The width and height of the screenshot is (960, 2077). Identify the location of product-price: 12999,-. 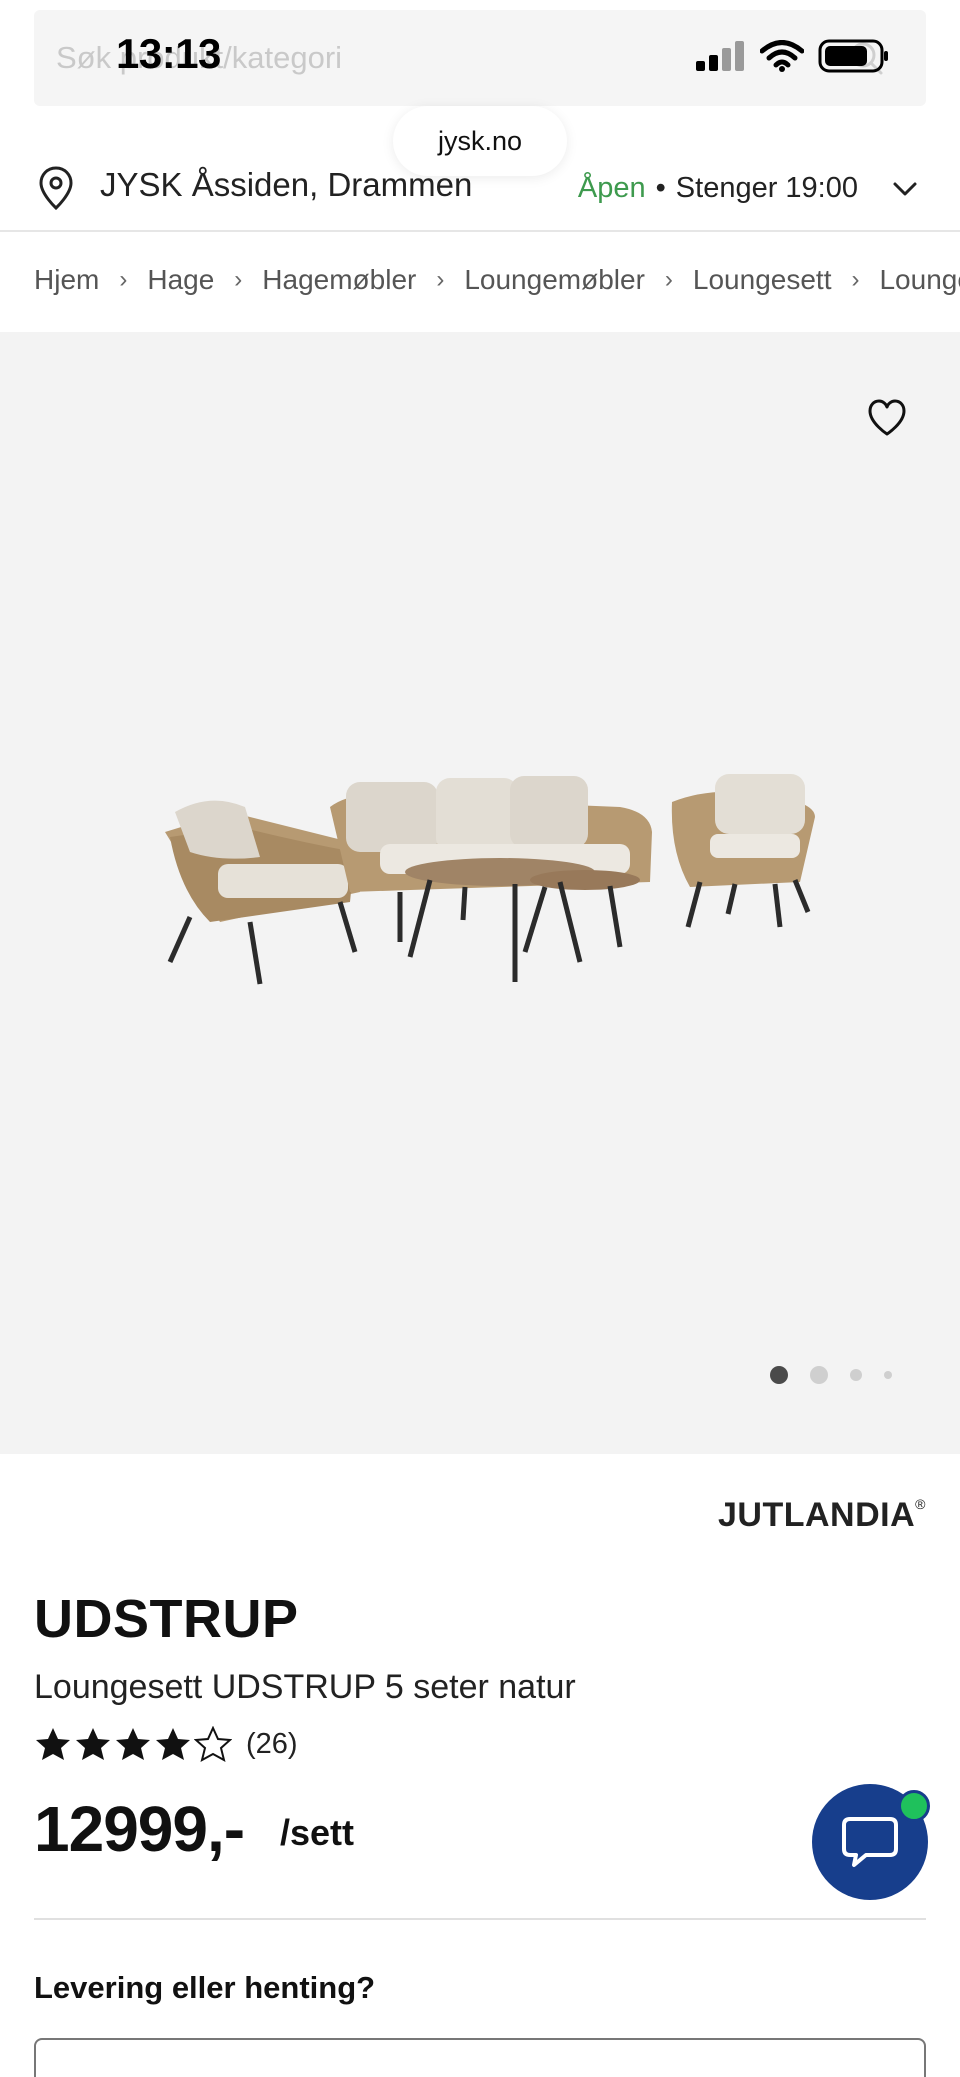
(139, 1829).